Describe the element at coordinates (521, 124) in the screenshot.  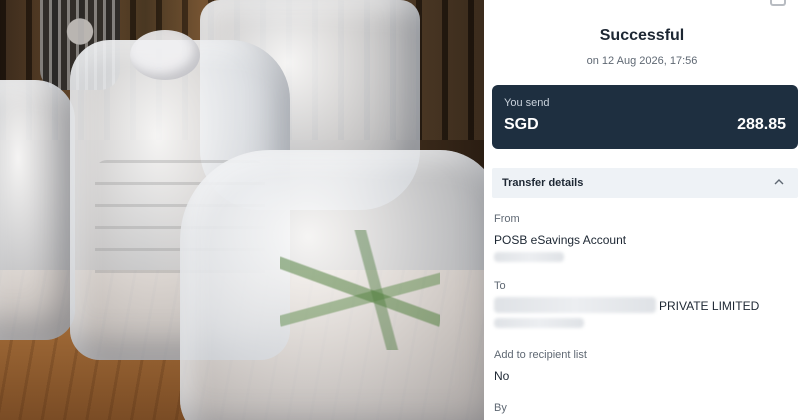
I see `send-currency: SGD` at that location.